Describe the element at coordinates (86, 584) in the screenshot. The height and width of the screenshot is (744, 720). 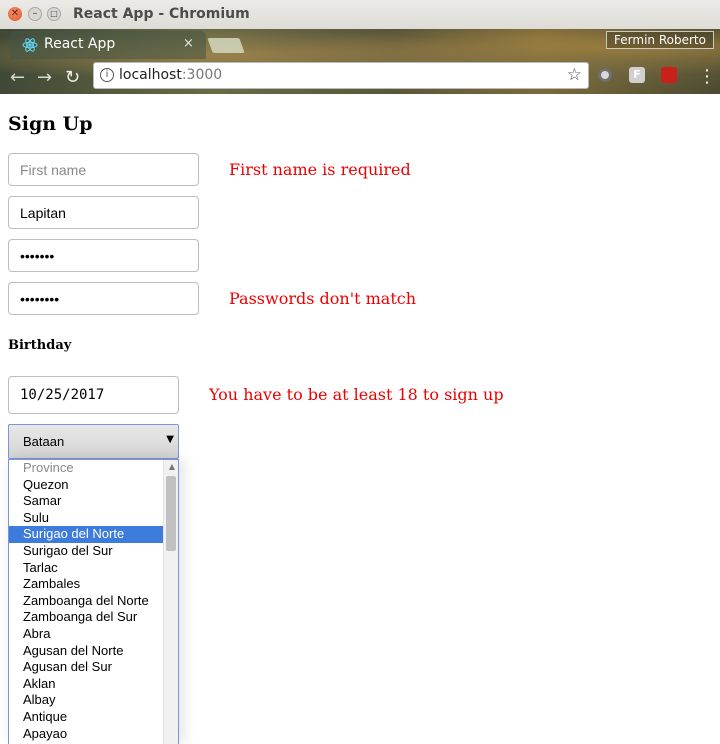
I see `province-option: Zambales` at that location.